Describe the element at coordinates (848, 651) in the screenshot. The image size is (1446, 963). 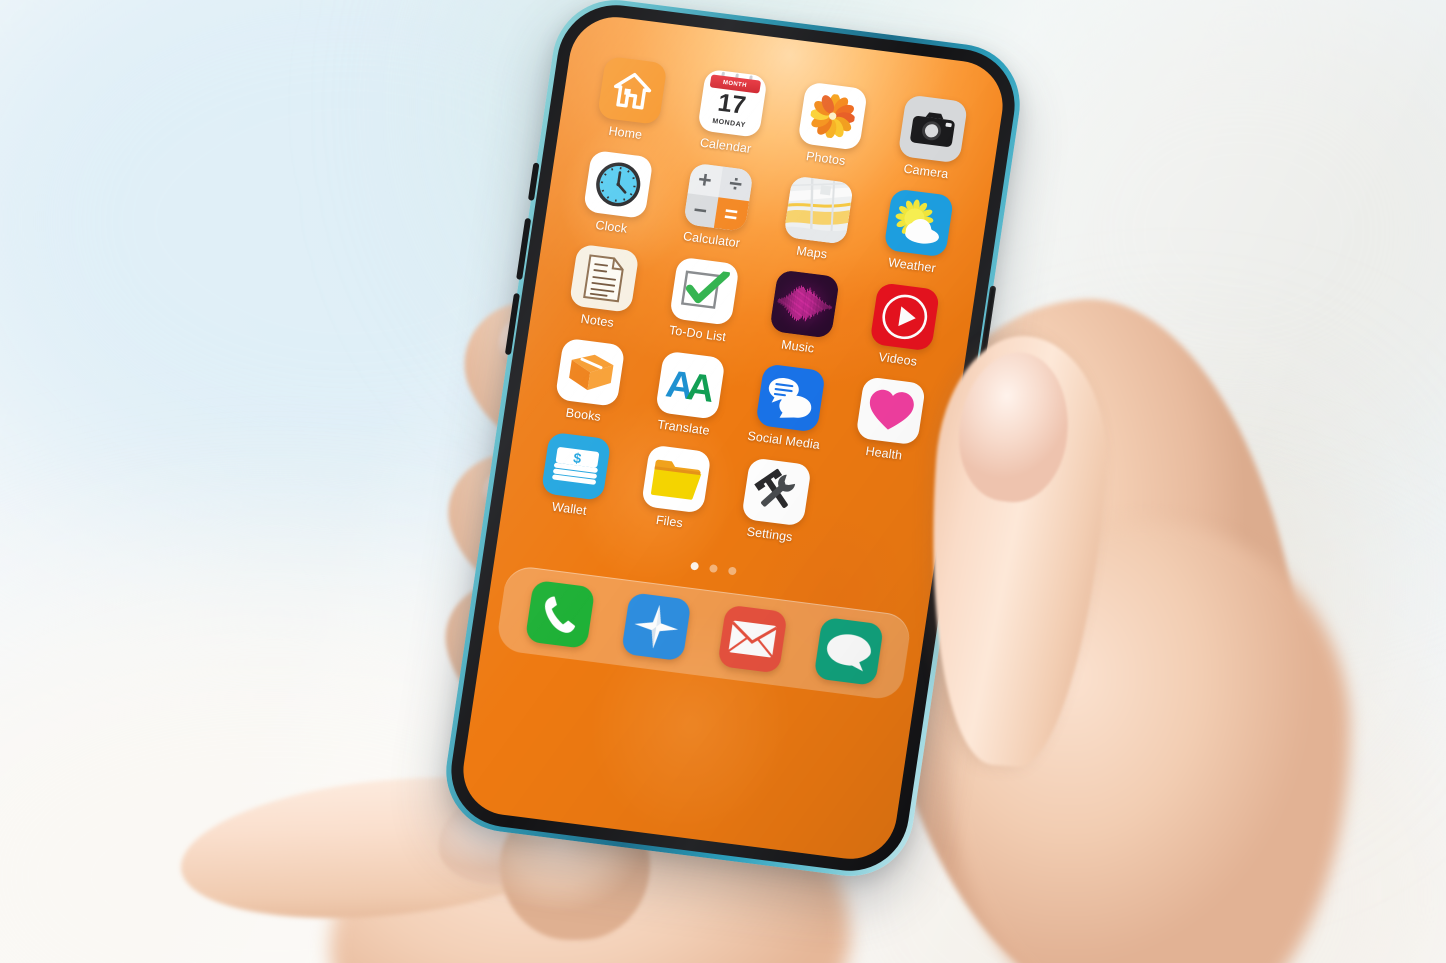
I see `dock-chat-bubble-icon` at that location.